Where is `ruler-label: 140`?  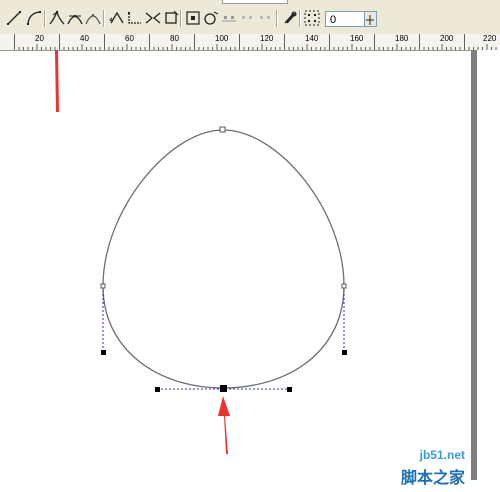
ruler-label: 140 is located at coordinates (312, 38).